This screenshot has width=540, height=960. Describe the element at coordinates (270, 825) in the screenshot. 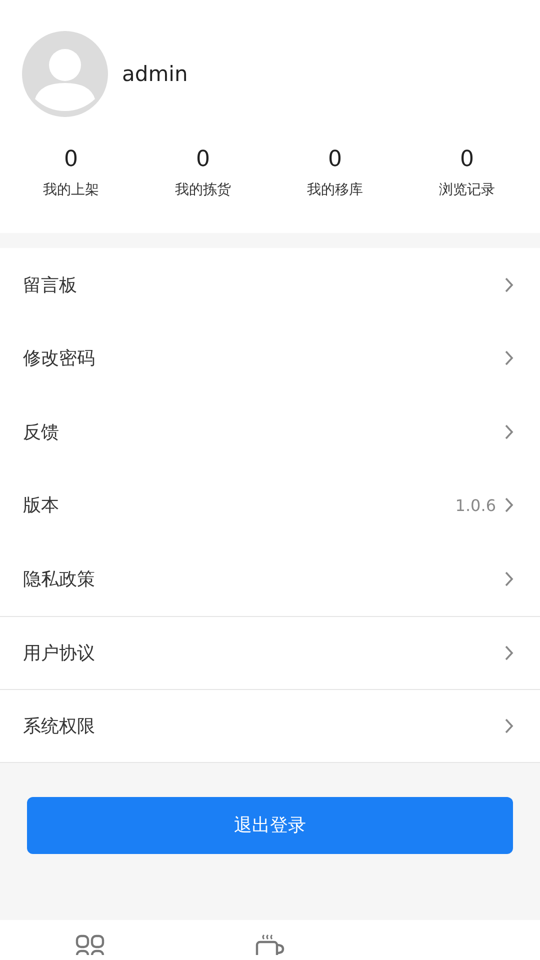

I see `logout-button: 退出登录` at that location.